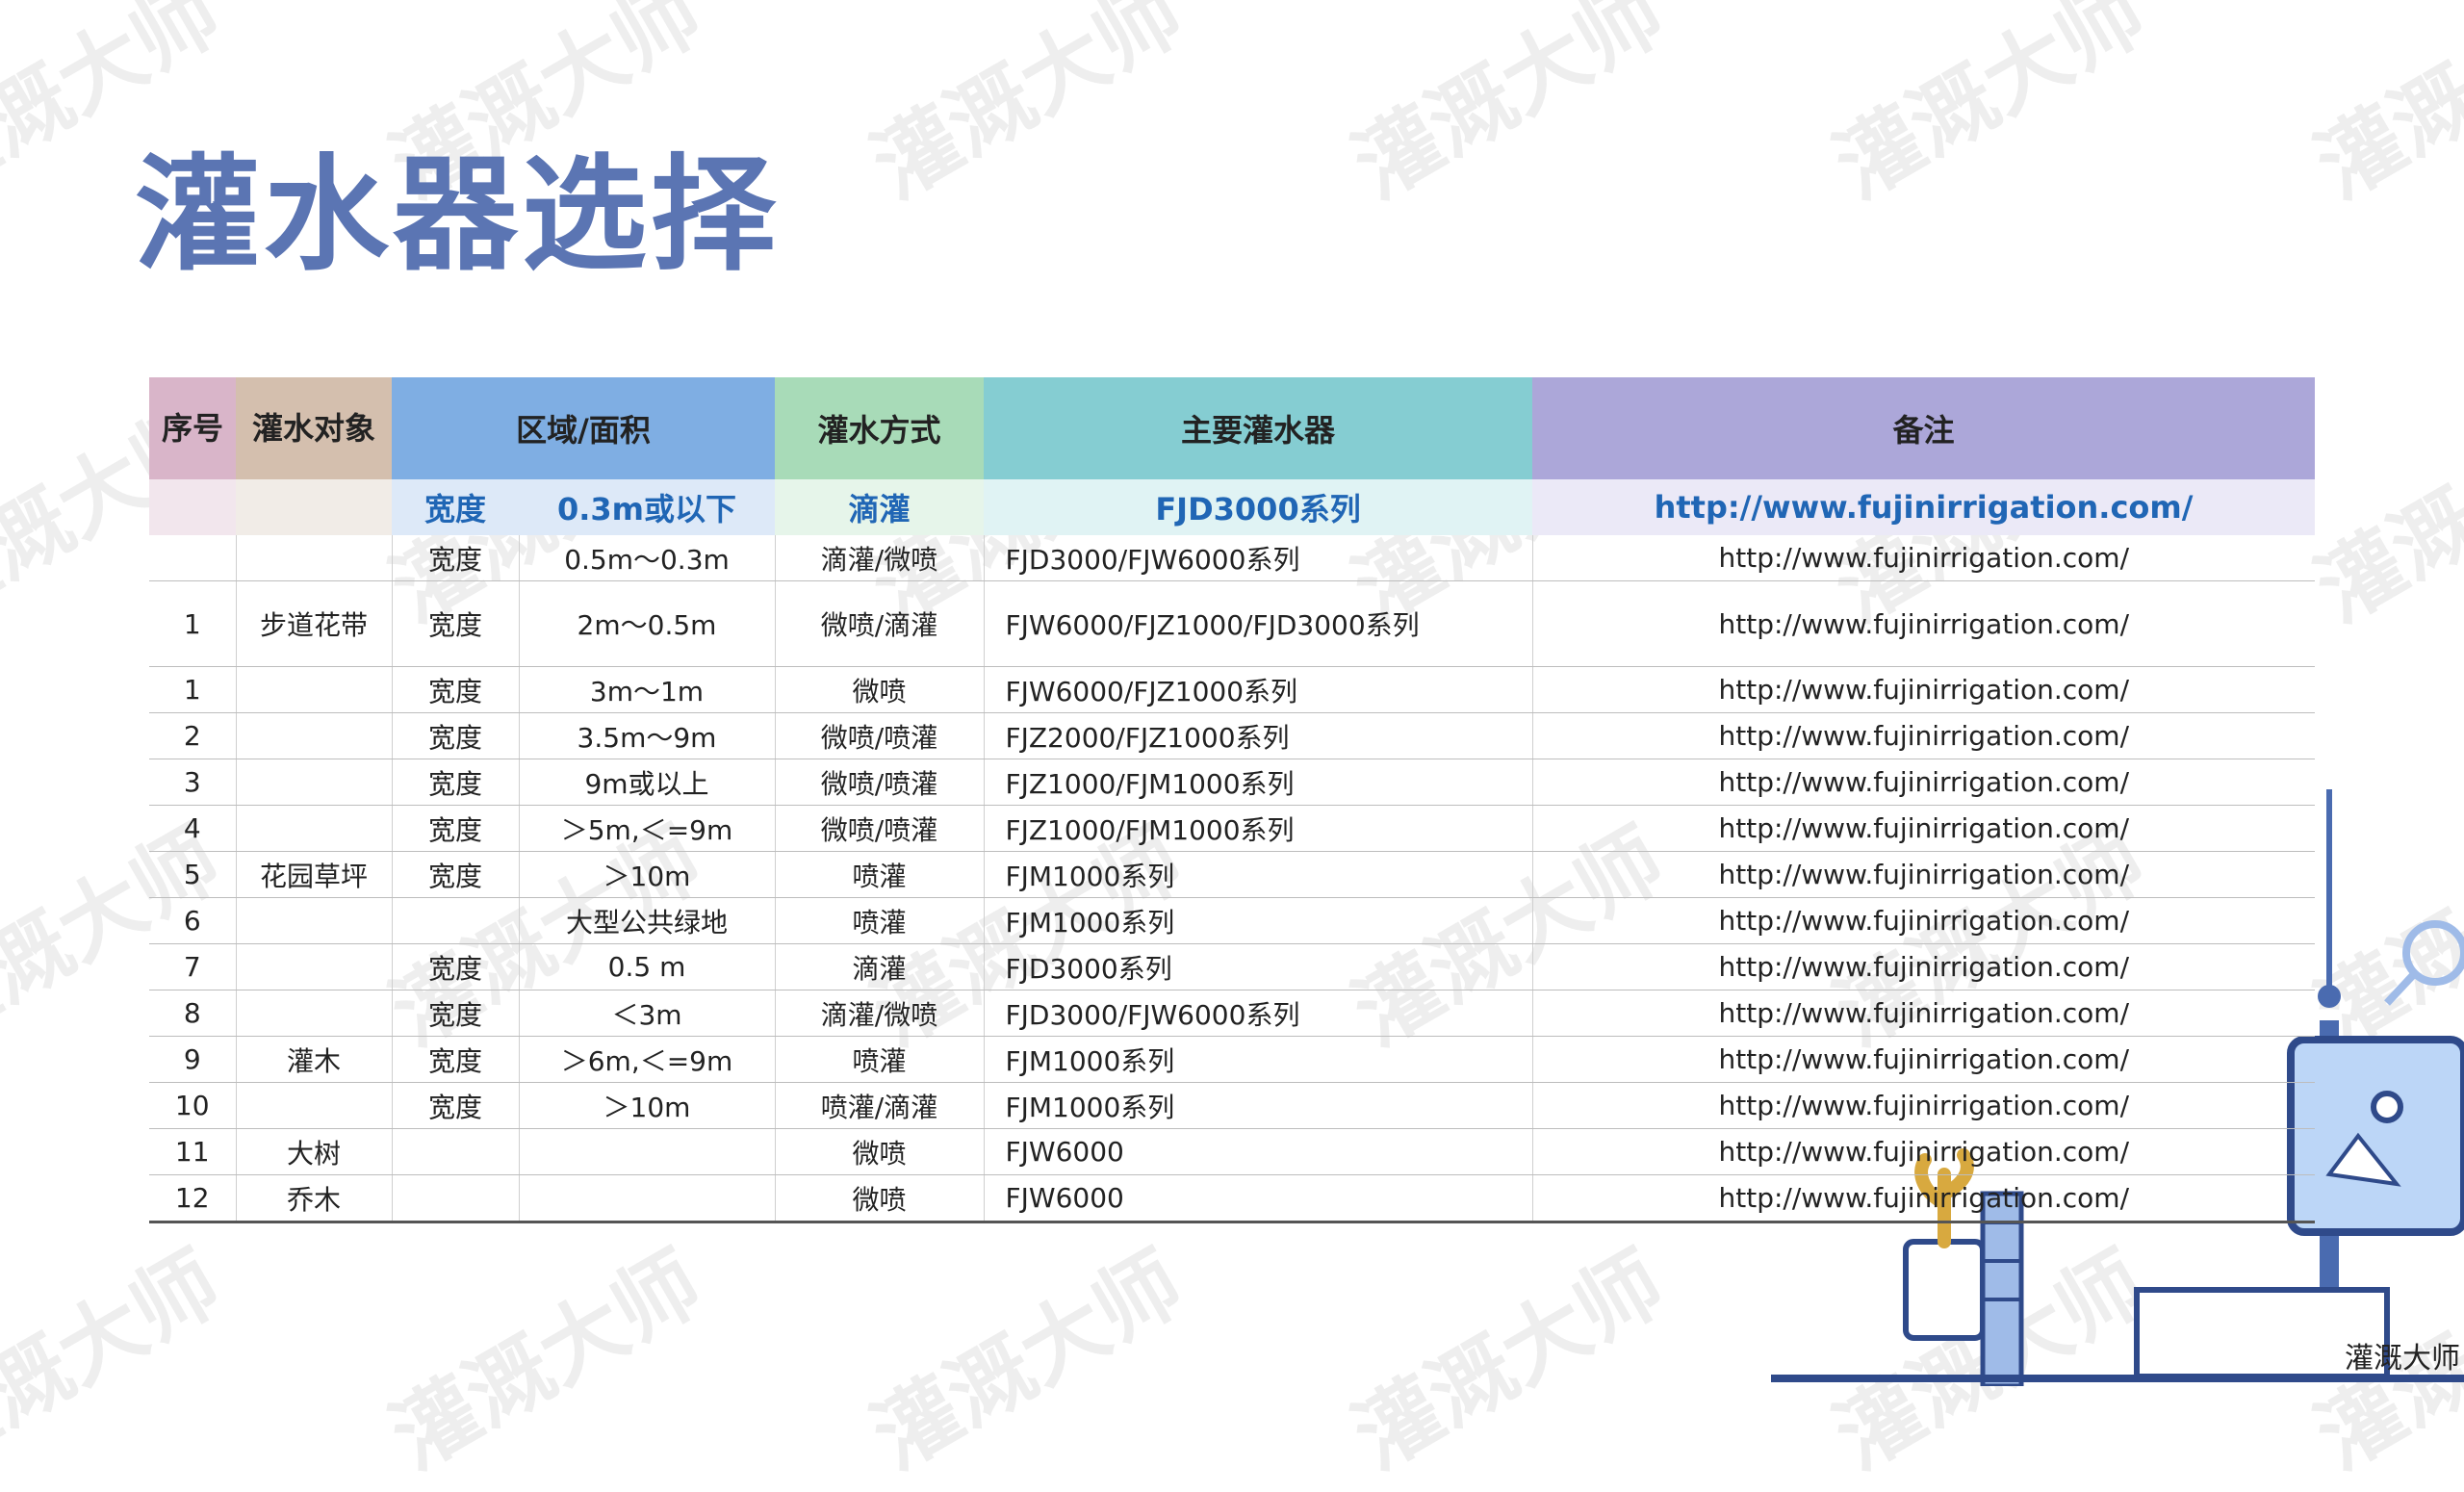 The height and width of the screenshot is (1492, 2464). Describe the element at coordinates (1258, 507) in the screenshot. I see `sub-main: FJD3000系列` at that location.